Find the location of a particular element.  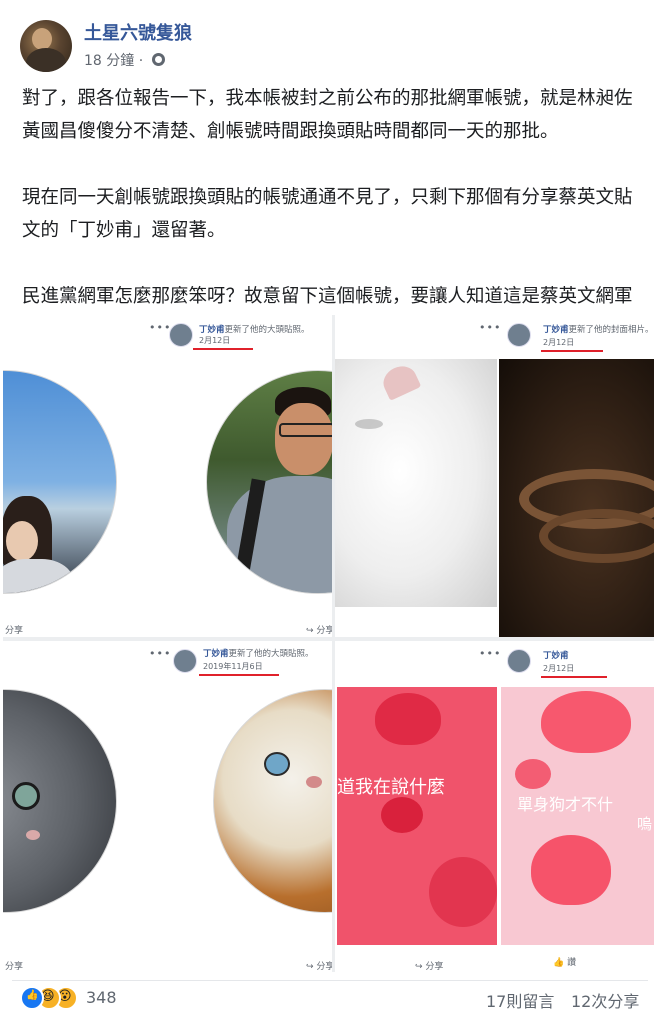

avatar-body is located at coordinates (46, 60).